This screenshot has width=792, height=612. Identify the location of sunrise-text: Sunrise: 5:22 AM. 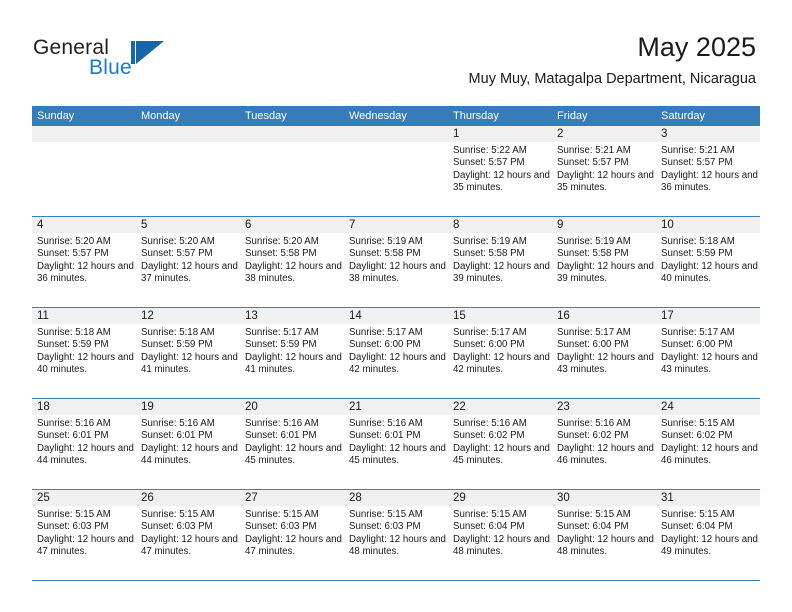
(490, 150).